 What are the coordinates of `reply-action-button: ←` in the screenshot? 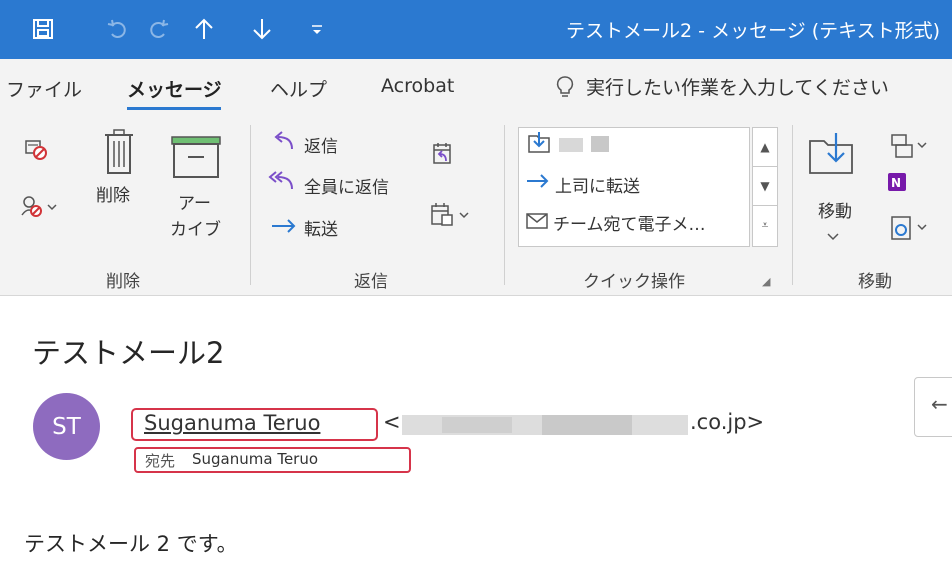 It's located at (933, 407).